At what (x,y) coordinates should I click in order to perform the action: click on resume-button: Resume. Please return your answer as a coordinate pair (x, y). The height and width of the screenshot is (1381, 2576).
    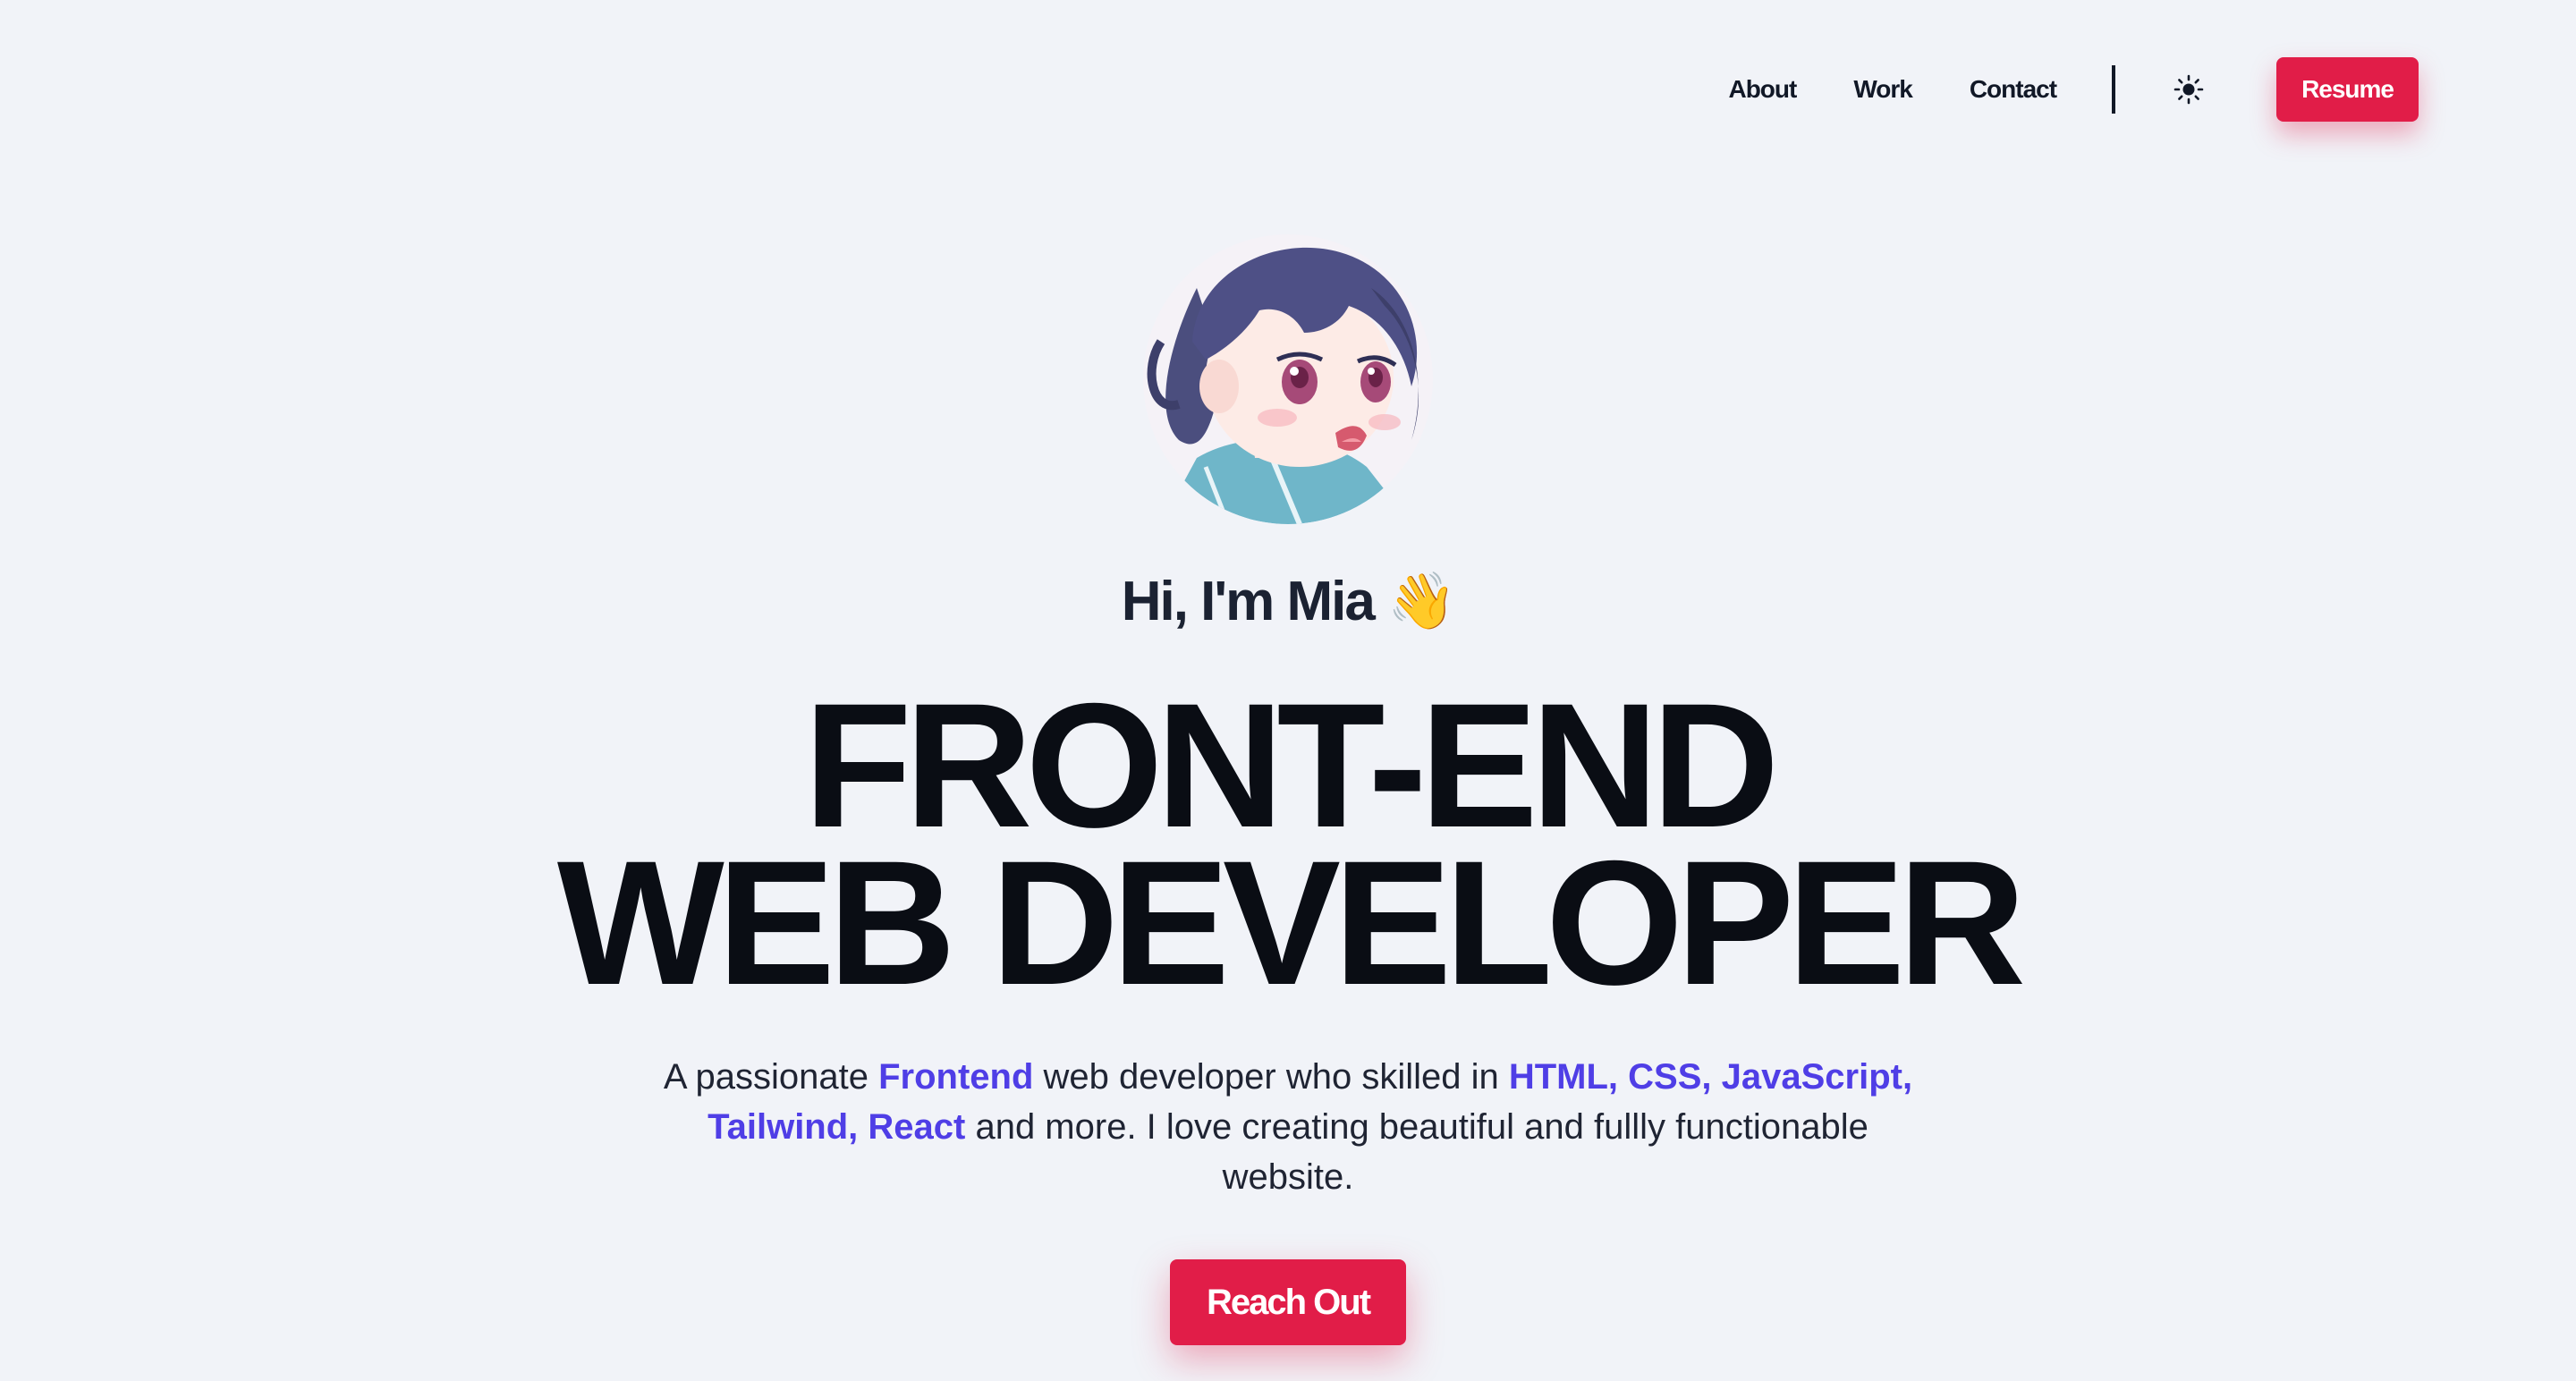
    Looking at the image, I should click on (2347, 89).